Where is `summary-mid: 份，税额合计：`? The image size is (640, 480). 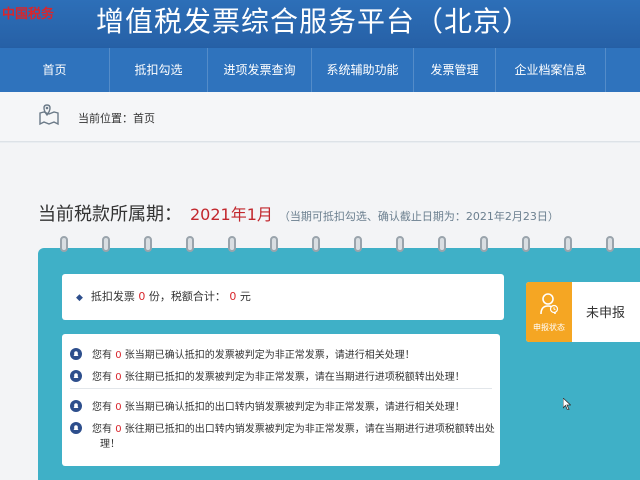 summary-mid: 份，税额合计： is located at coordinates (187, 296).